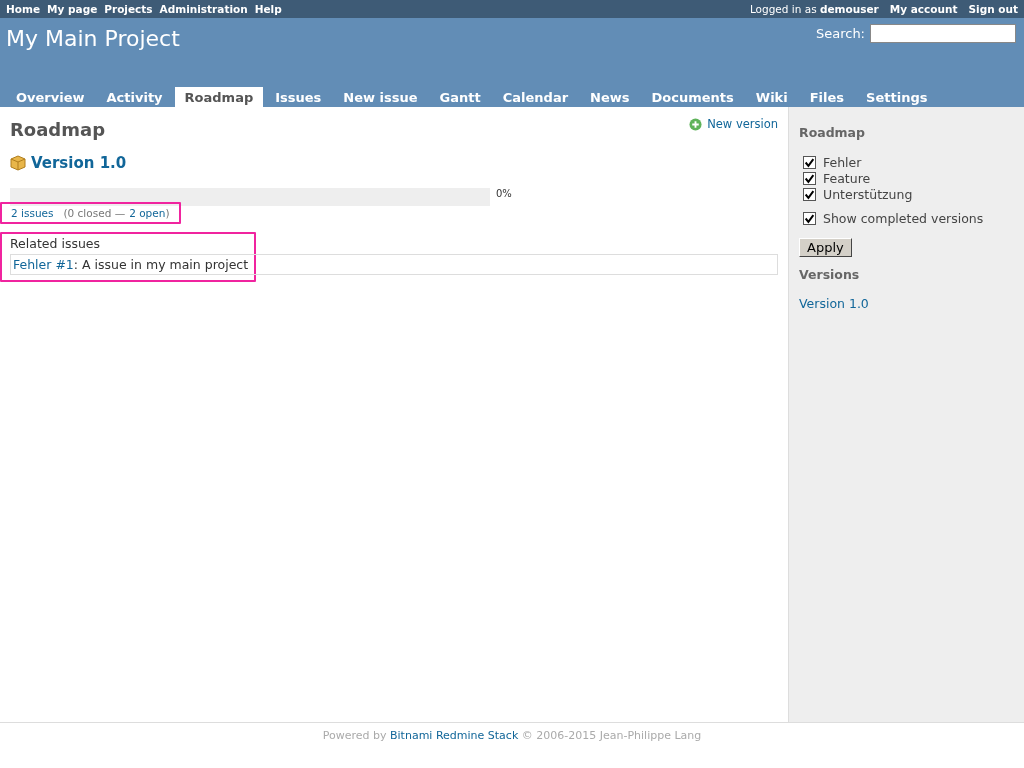  I want to click on search-label: Search:, so click(840, 33).